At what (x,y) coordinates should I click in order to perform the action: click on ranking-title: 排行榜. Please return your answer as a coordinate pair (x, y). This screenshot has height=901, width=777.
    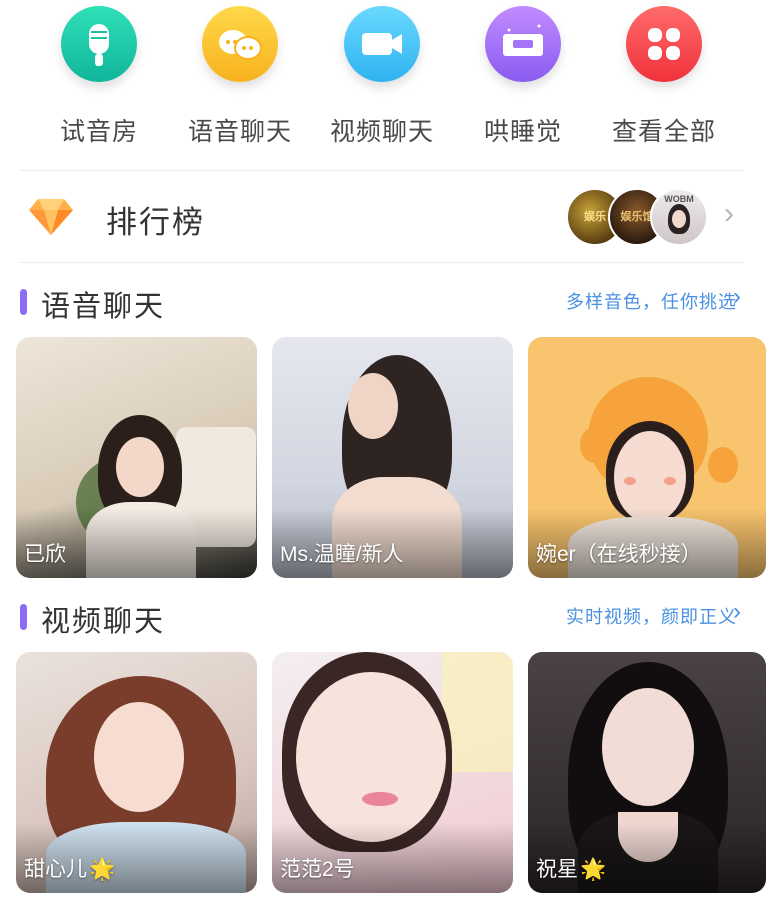
    Looking at the image, I should click on (155, 222).